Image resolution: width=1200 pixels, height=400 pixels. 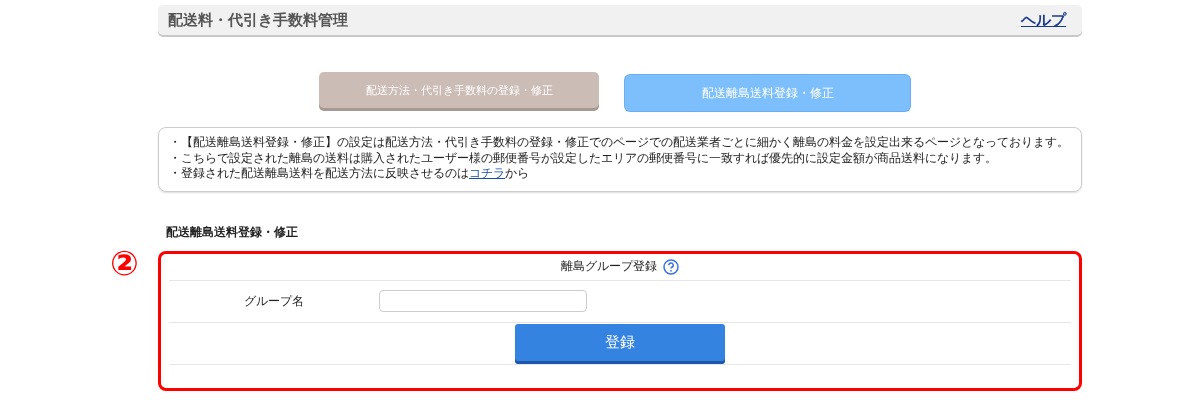 I want to click on section-title: 配送離島送料登録・修正, so click(x=232, y=232).